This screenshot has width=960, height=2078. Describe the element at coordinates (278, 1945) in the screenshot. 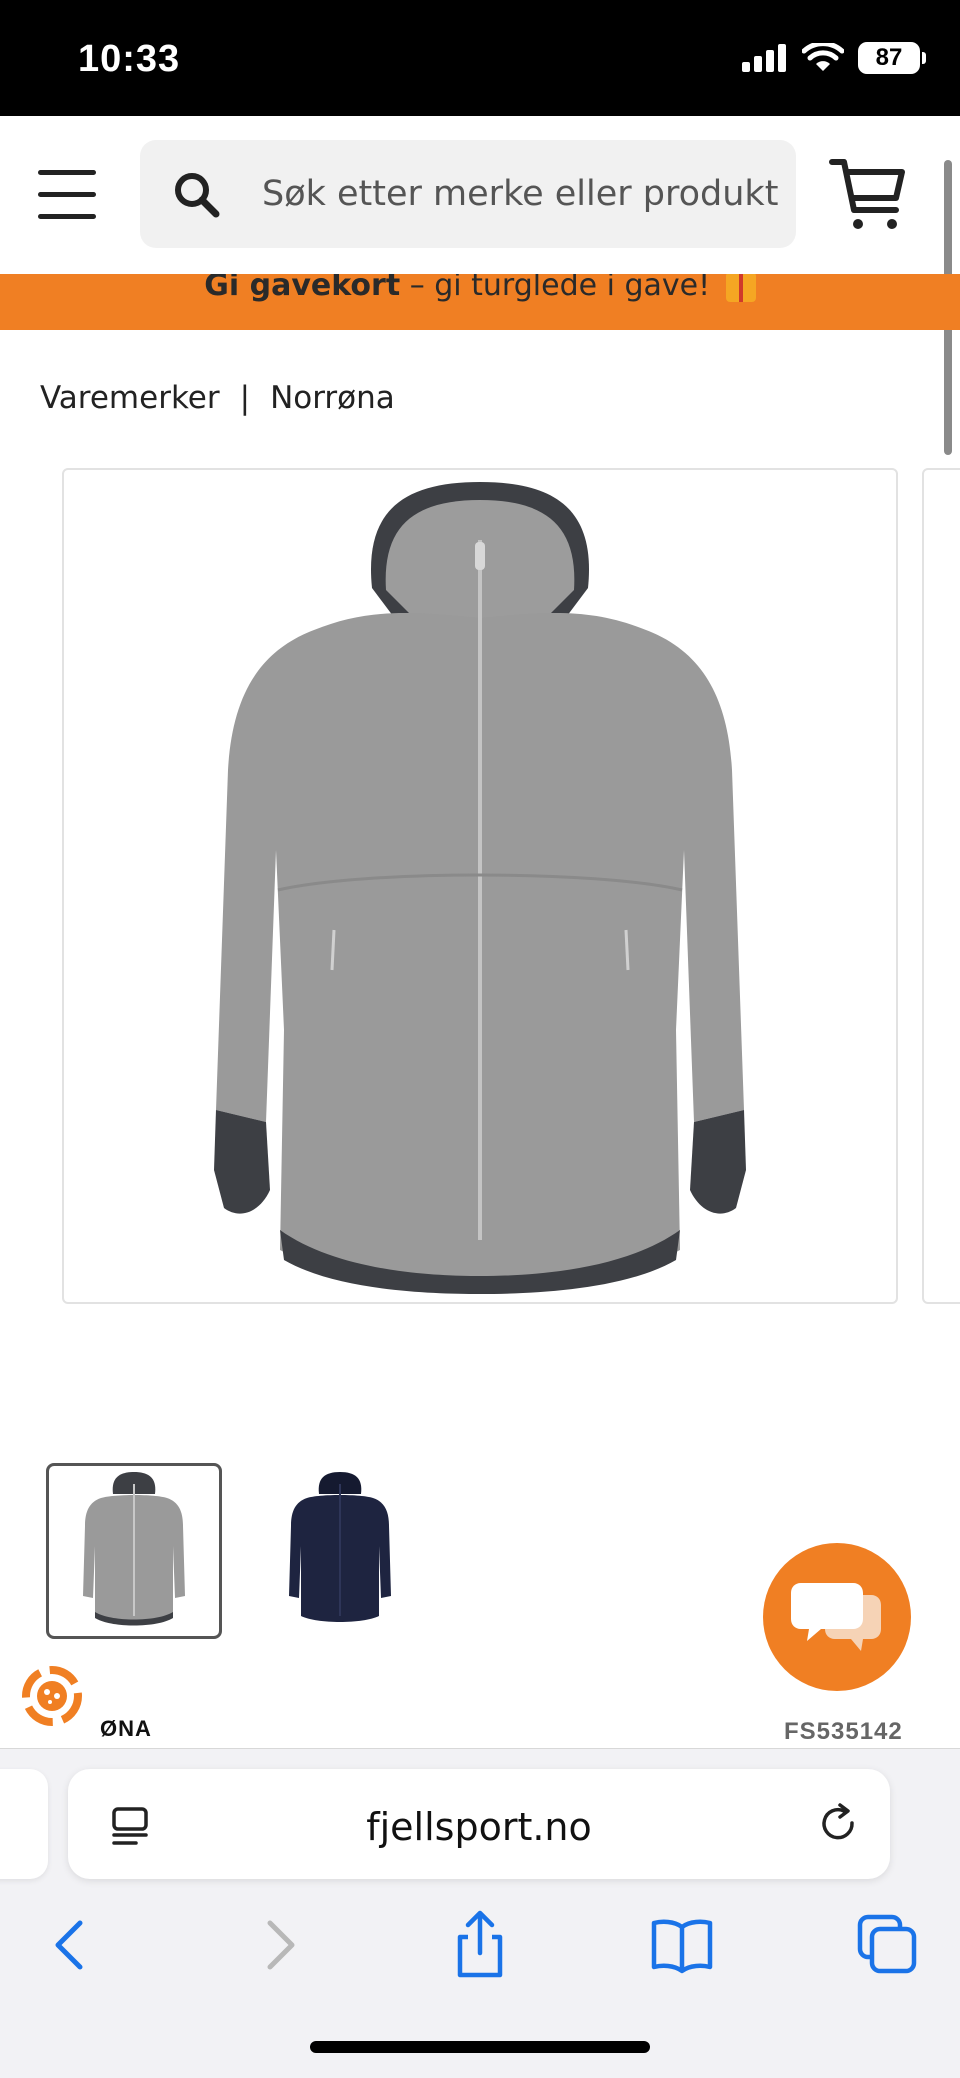

I see `forward-icon` at that location.